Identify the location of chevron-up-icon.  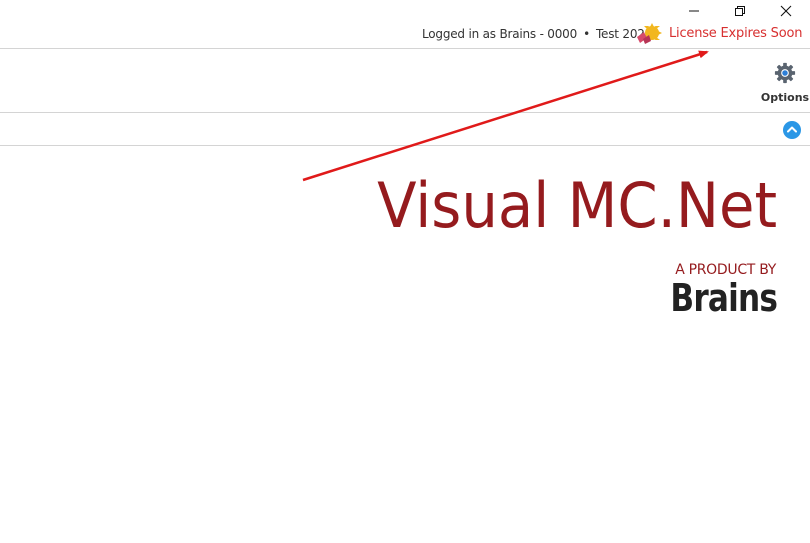
(792, 129).